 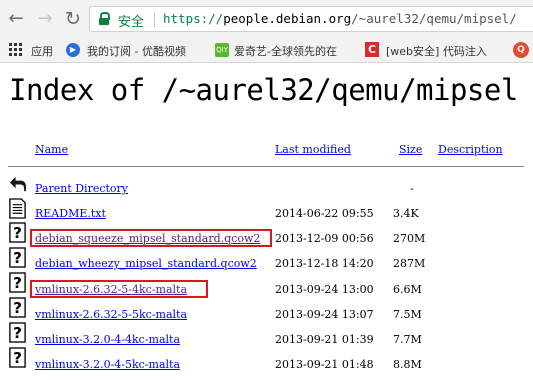 I want to click on bookmark-label: 我的订阅 - 优酷视频, so click(x=136, y=51).